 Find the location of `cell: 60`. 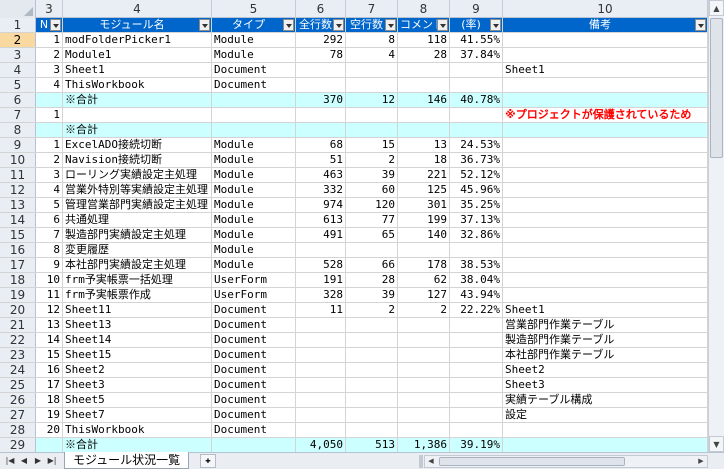

cell: 60 is located at coordinates (372, 190).